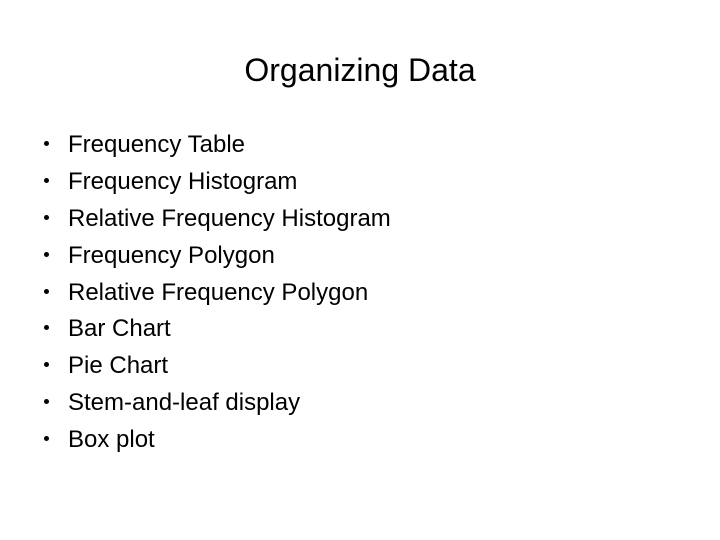 This screenshot has height=540, width=720. What do you see at coordinates (360, 330) in the screenshot?
I see `list-item: Bar Chart` at bounding box center [360, 330].